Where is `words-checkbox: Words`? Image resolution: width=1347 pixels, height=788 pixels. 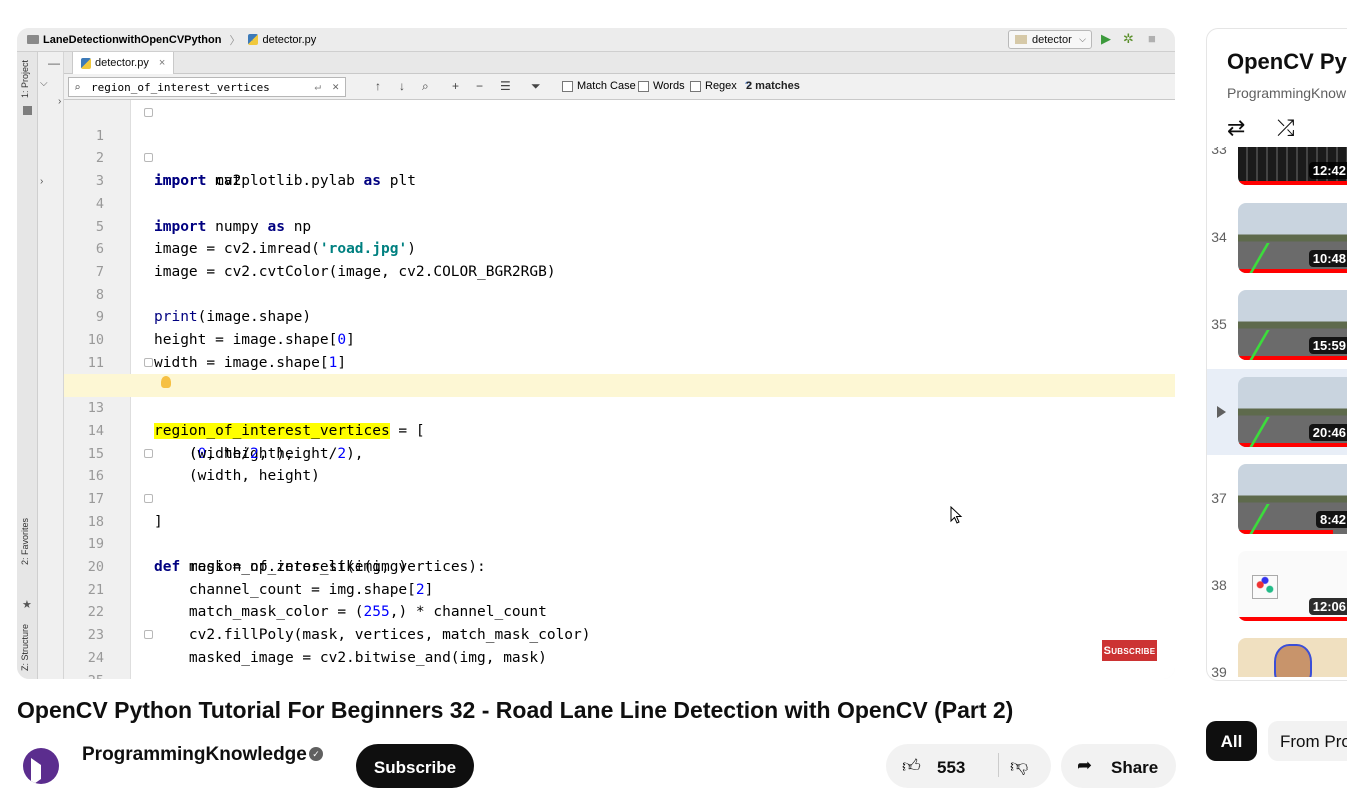 words-checkbox: Words is located at coordinates (661, 86).